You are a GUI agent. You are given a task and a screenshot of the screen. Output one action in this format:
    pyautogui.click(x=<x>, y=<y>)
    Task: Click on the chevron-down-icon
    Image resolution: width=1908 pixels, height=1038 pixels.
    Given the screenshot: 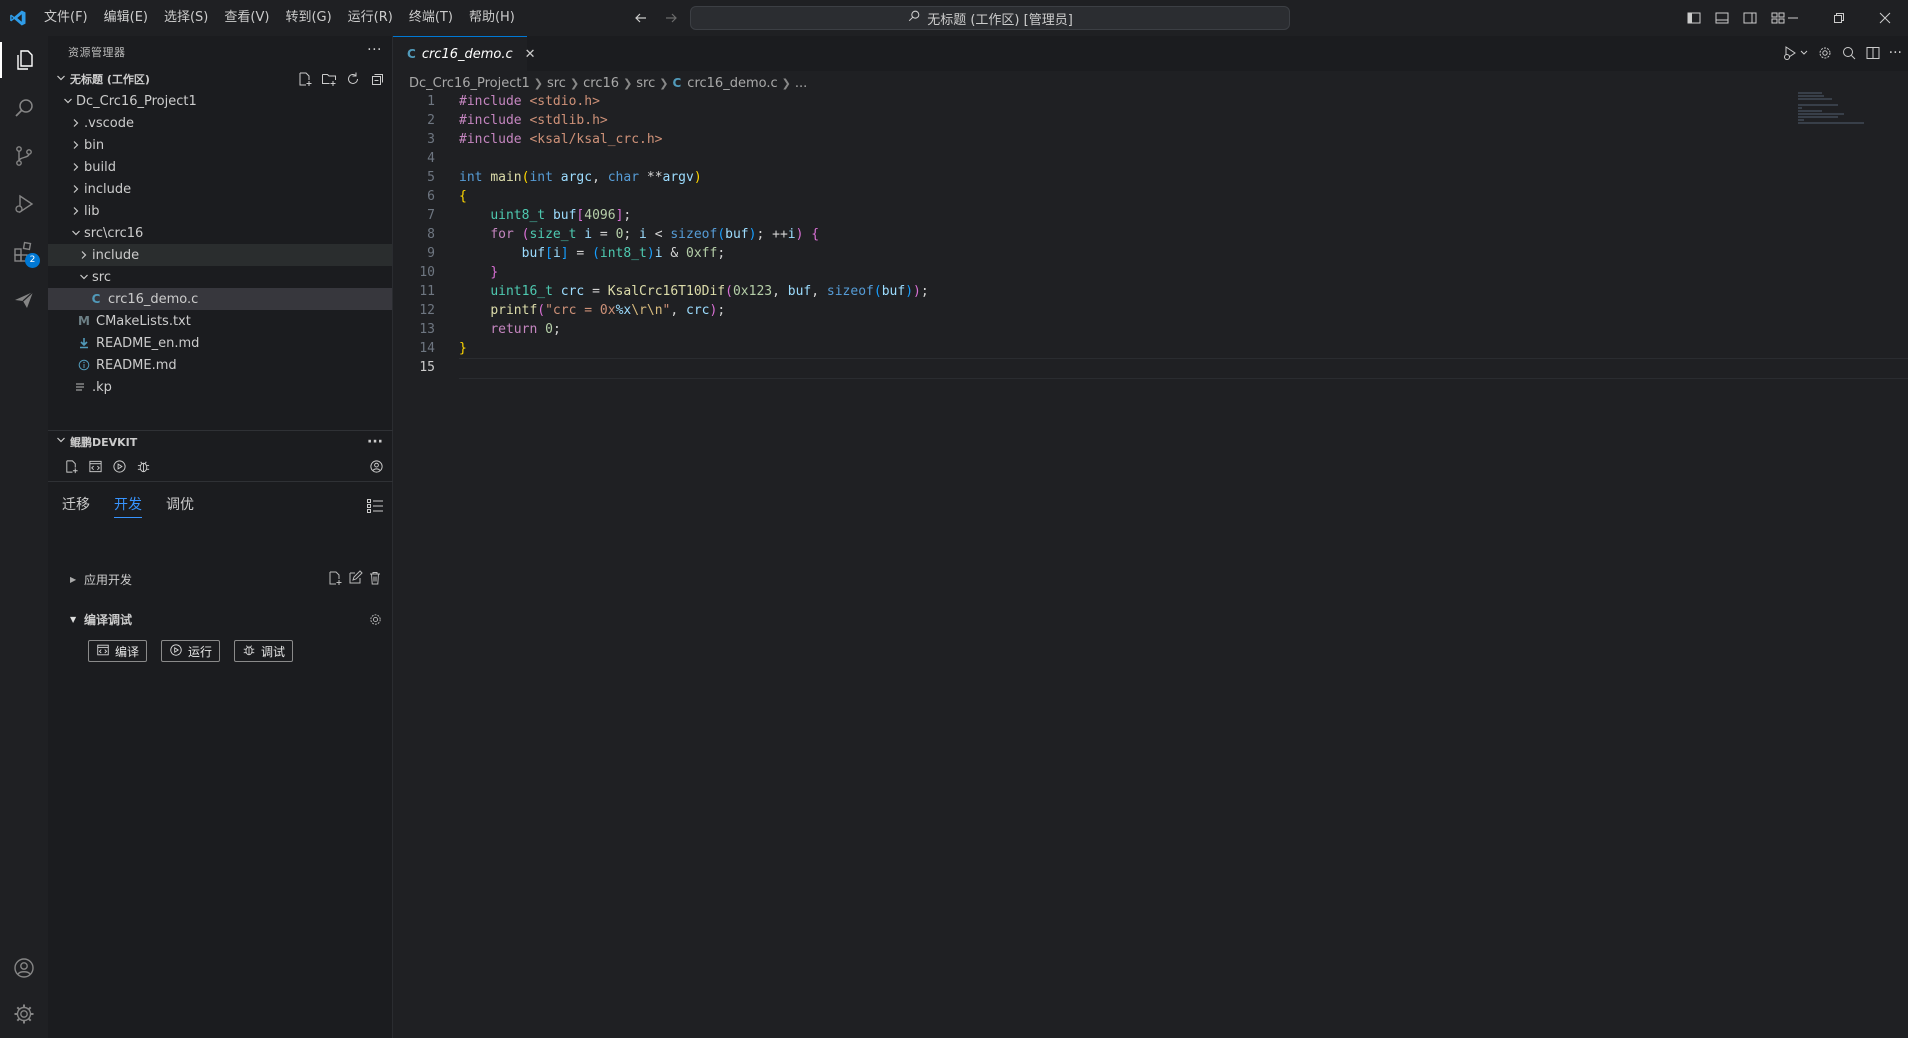 What is the action you would take?
    pyautogui.click(x=76, y=233)
    